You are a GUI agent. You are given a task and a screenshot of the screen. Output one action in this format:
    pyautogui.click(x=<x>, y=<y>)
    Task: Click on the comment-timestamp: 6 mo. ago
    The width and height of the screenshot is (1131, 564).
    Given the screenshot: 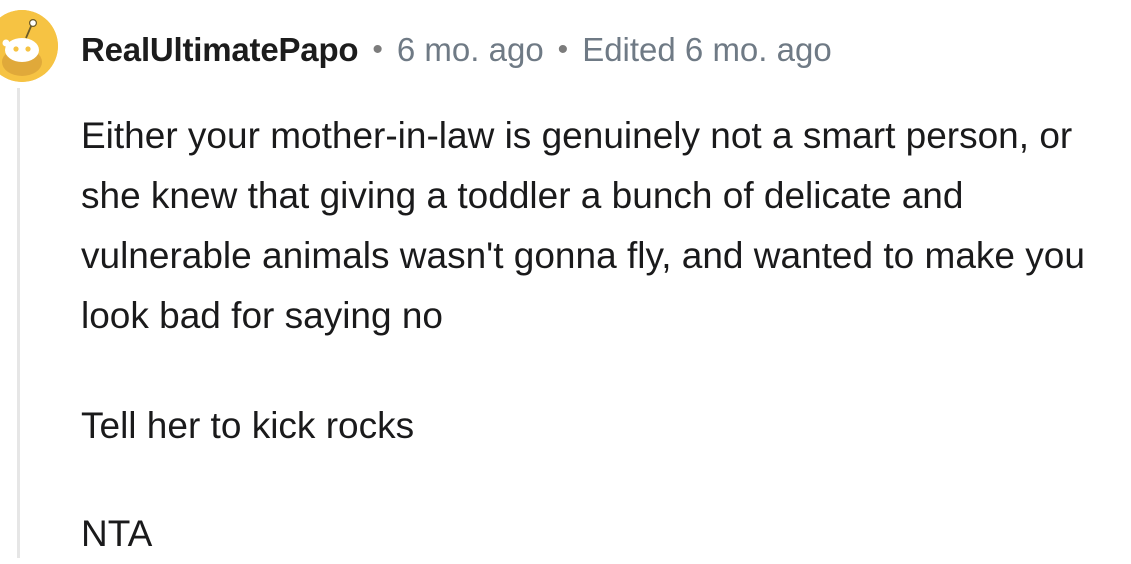 What is the action you would take?
    pyautogui.click(x=470, y=50)
    